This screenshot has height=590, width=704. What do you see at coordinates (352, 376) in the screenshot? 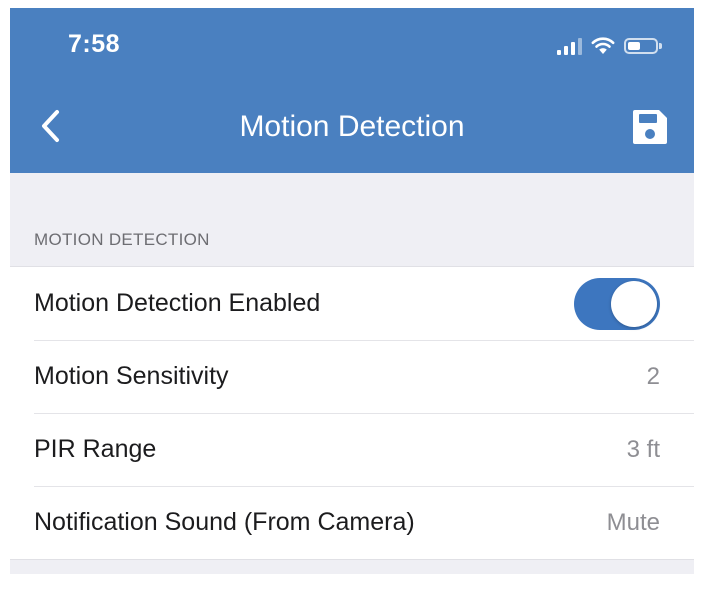
I see `motion-sensitivity-row: Motion Sensitivity 2` at bounding box center [352, 376].